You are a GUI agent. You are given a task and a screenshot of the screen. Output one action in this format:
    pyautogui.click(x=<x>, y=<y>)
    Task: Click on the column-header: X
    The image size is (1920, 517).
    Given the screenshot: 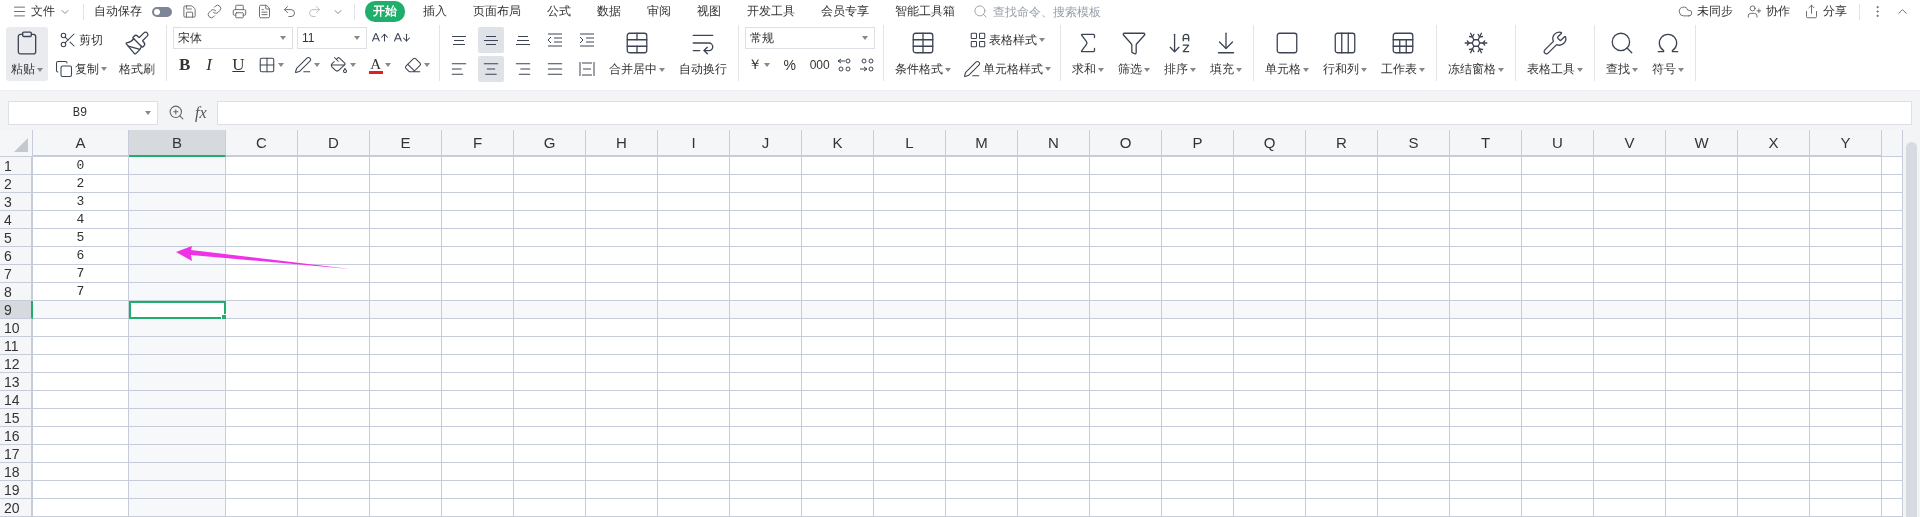 What is the action you would take?
    pyautogui.click(x=1774, y=143)
    